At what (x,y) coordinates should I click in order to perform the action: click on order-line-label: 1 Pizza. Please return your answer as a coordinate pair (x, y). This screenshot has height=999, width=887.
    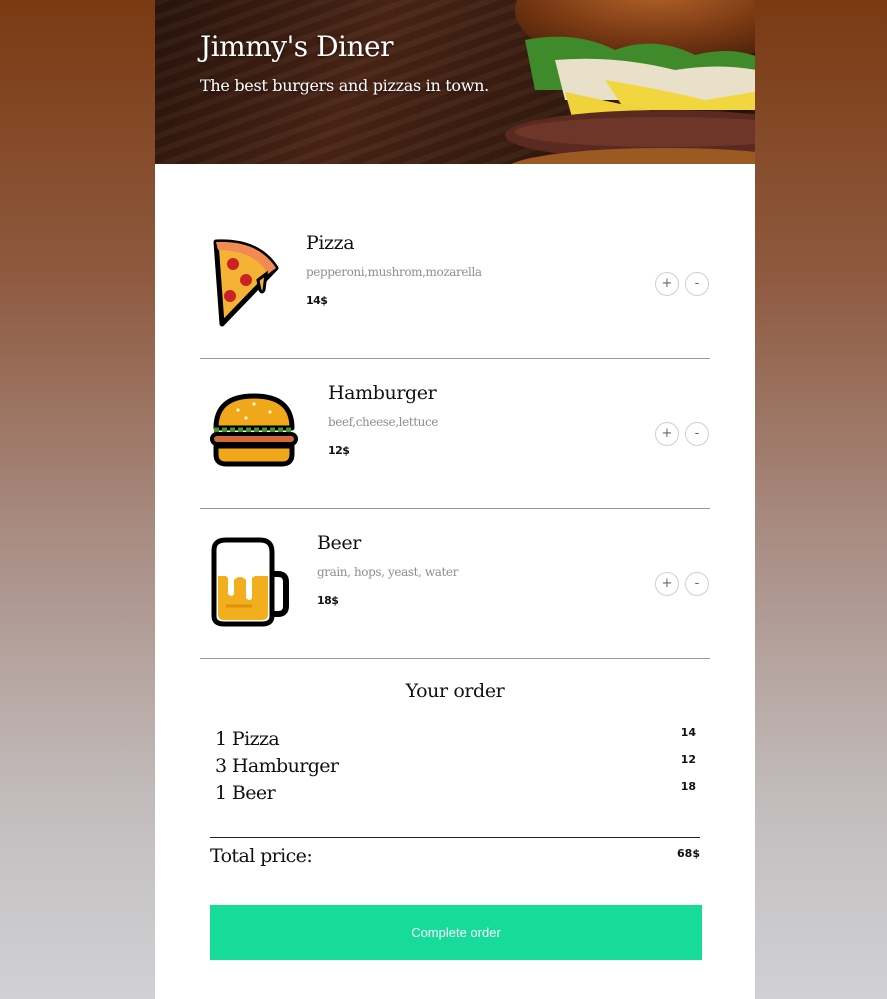
    Looking at the image, I should click on (247, 739).